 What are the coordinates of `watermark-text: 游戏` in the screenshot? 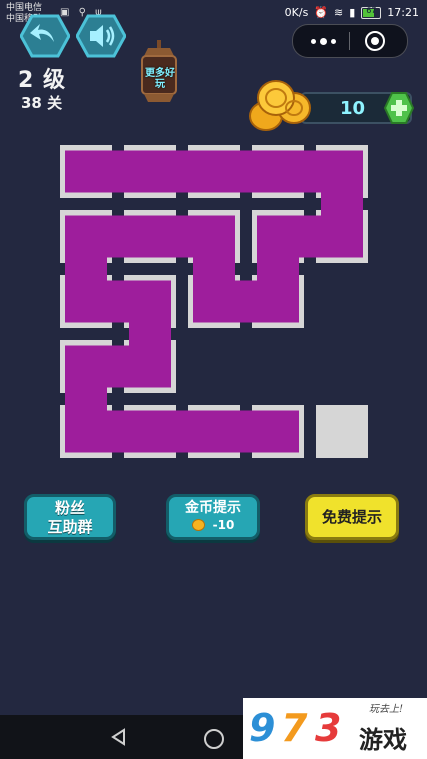 It's located at (383, 740).